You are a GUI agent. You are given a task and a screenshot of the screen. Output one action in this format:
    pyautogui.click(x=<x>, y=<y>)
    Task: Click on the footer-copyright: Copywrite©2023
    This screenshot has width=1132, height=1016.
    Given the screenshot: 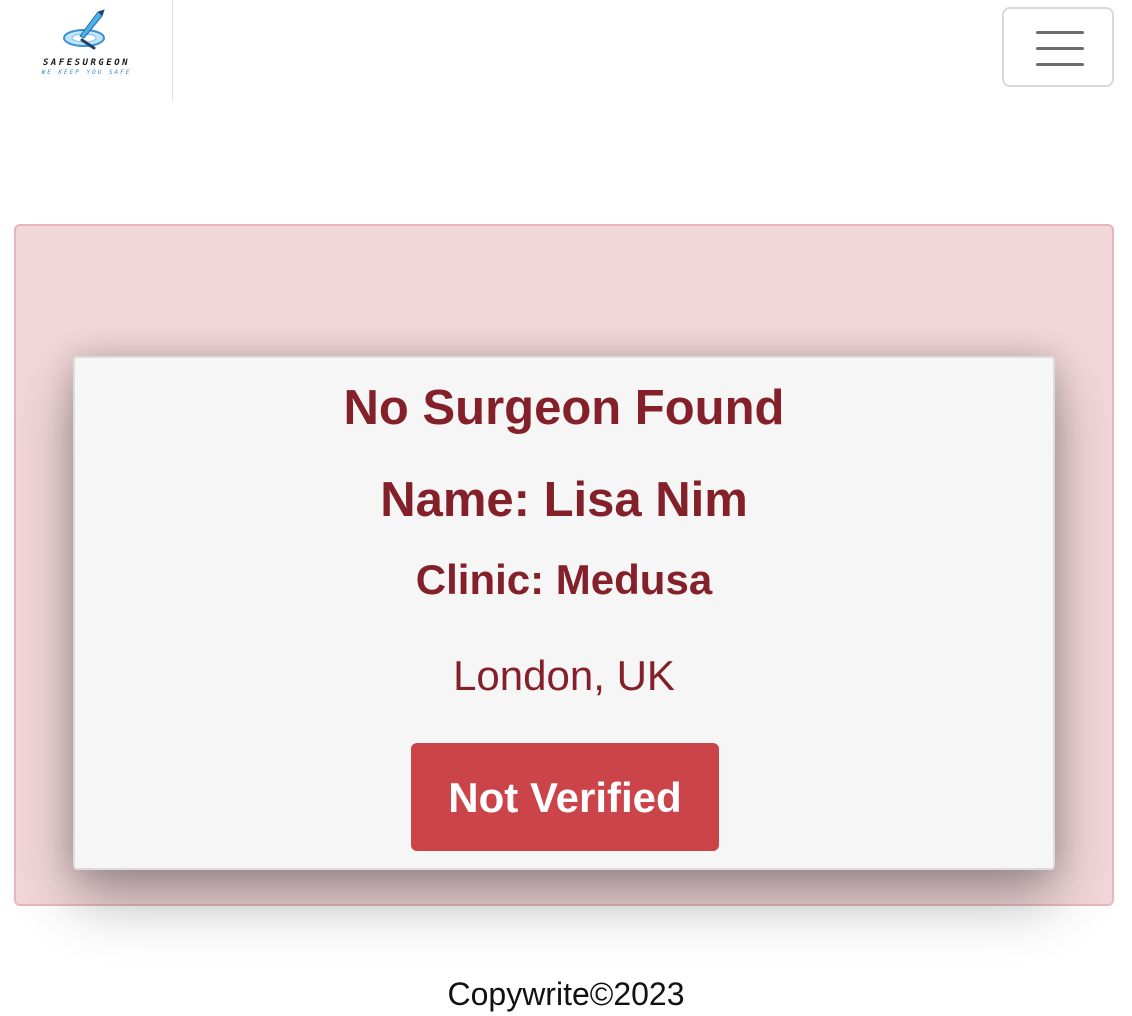 What is the action you would take?
    pyautogui.click(x=566, y=994)
    